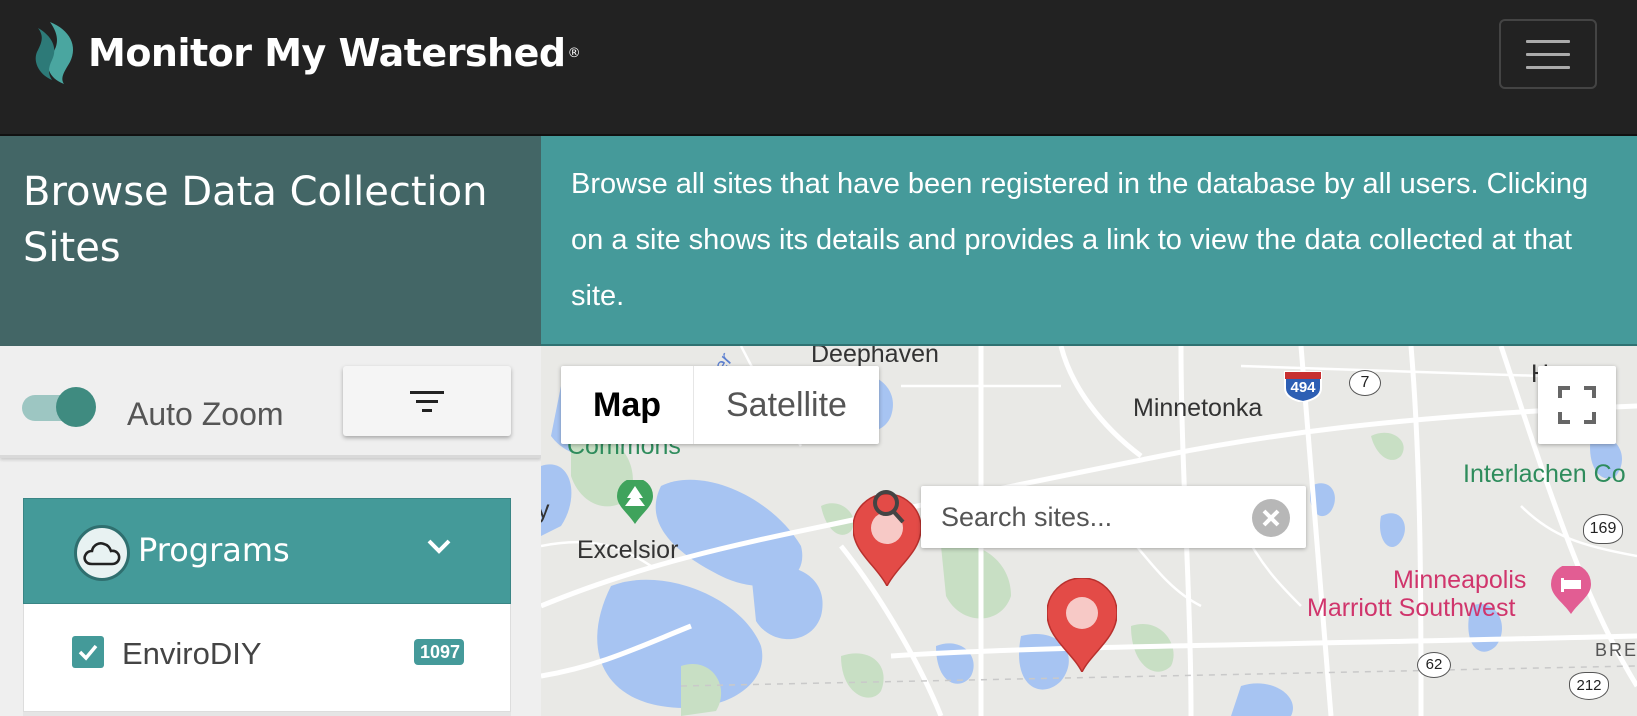  Describe the element at coordinates (214, 550) in the screenshot. I see `programs-label: Programs` at that location.